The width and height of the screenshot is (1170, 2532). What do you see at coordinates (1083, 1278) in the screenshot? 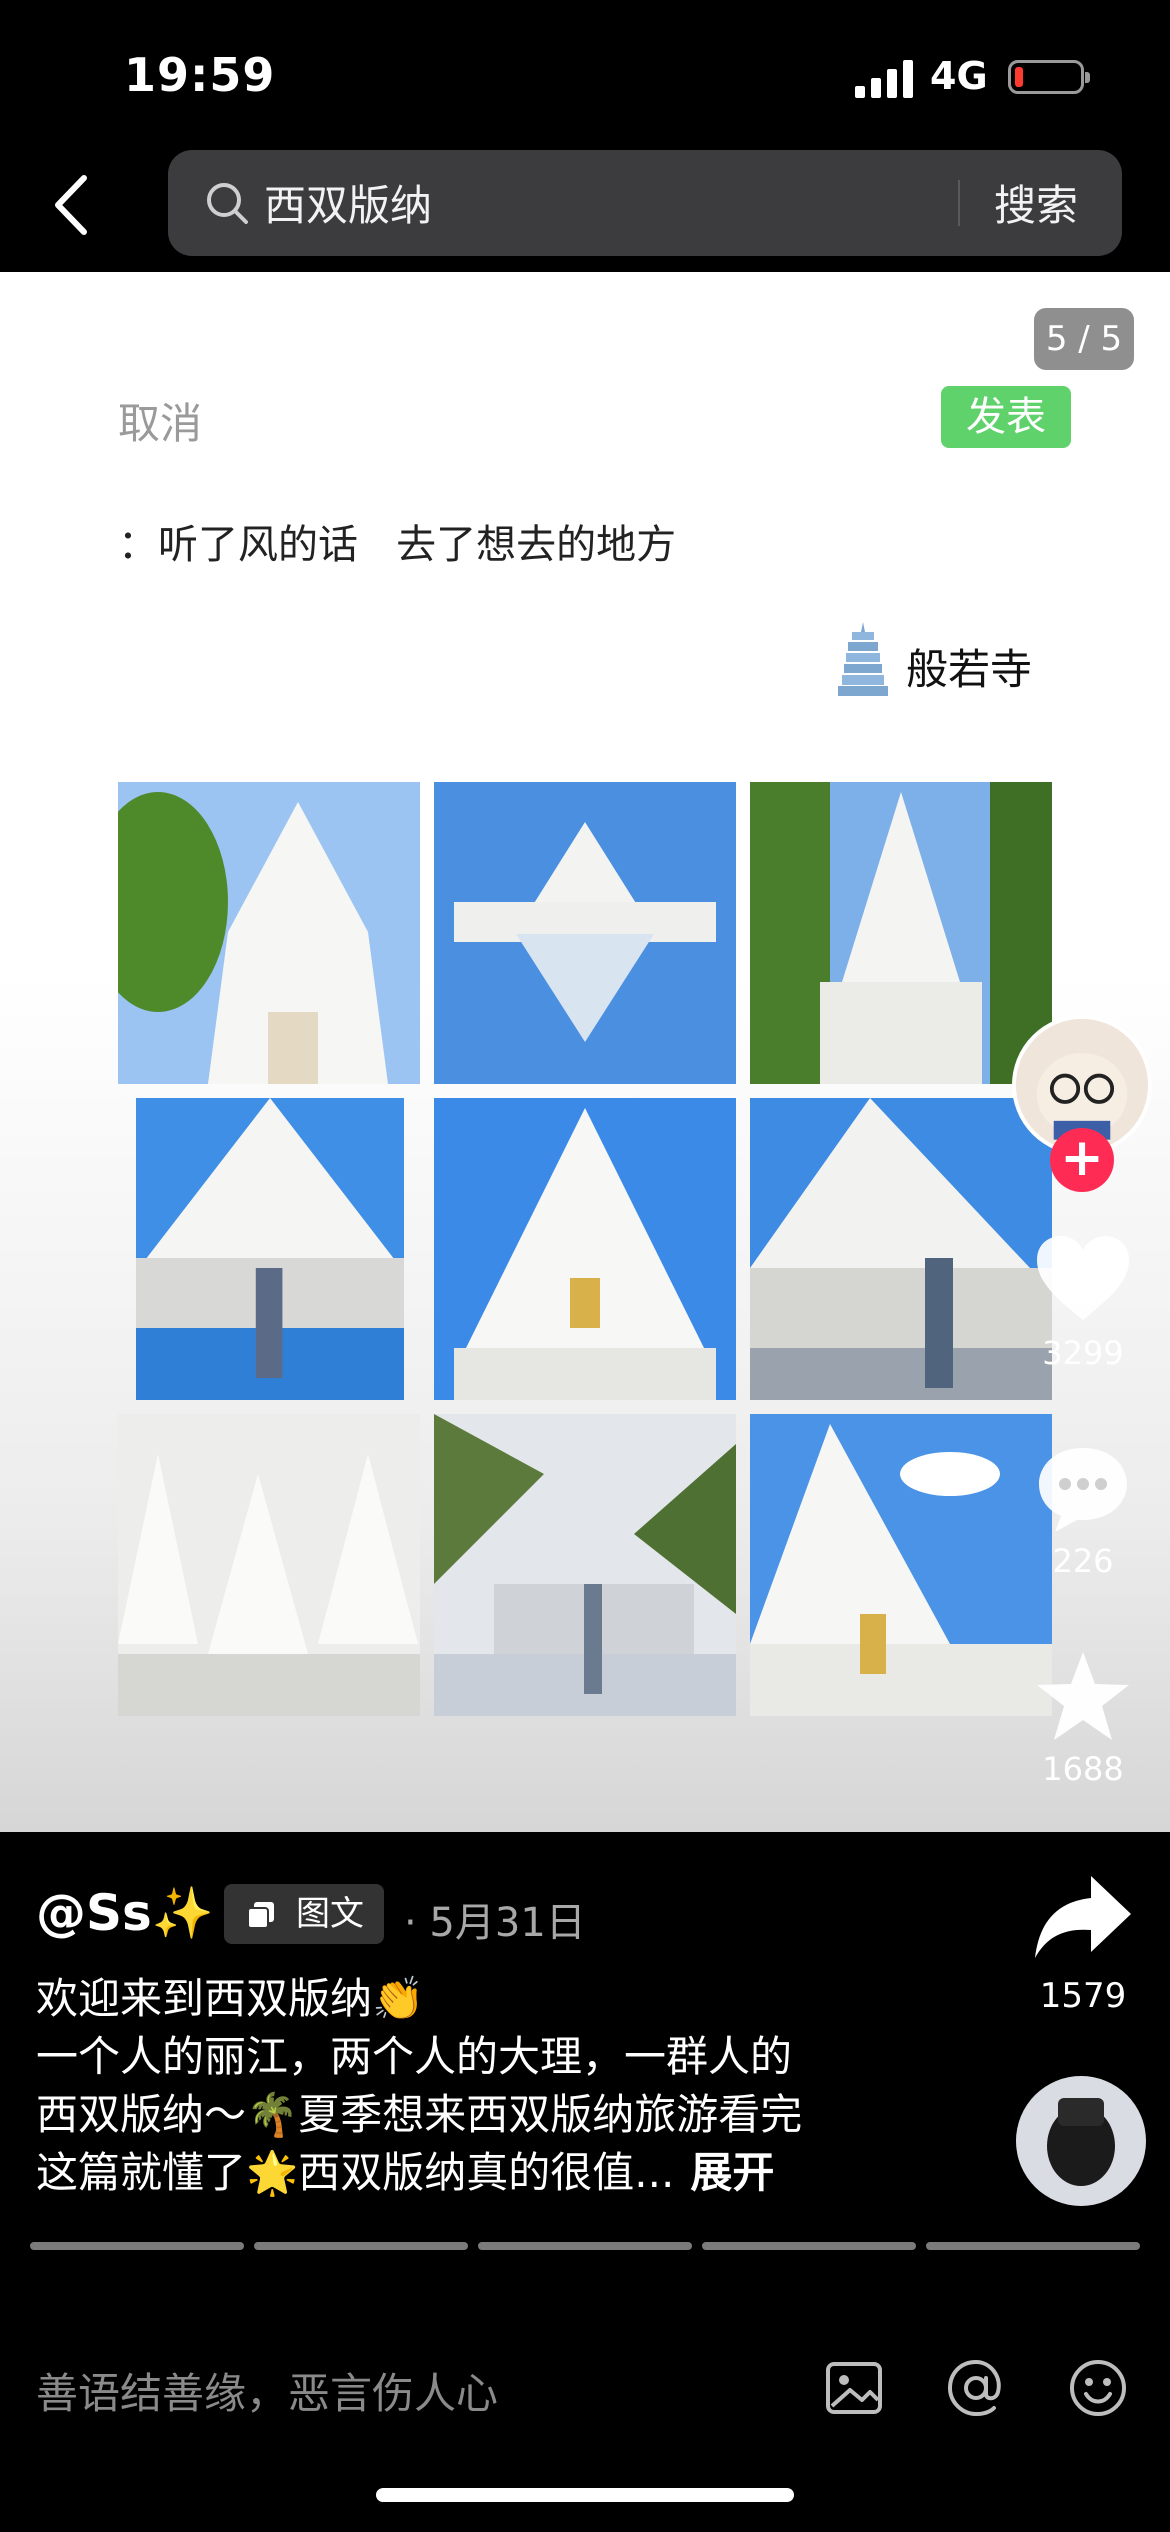
I see `heart-icon` at bounding box center [1083, 1278].